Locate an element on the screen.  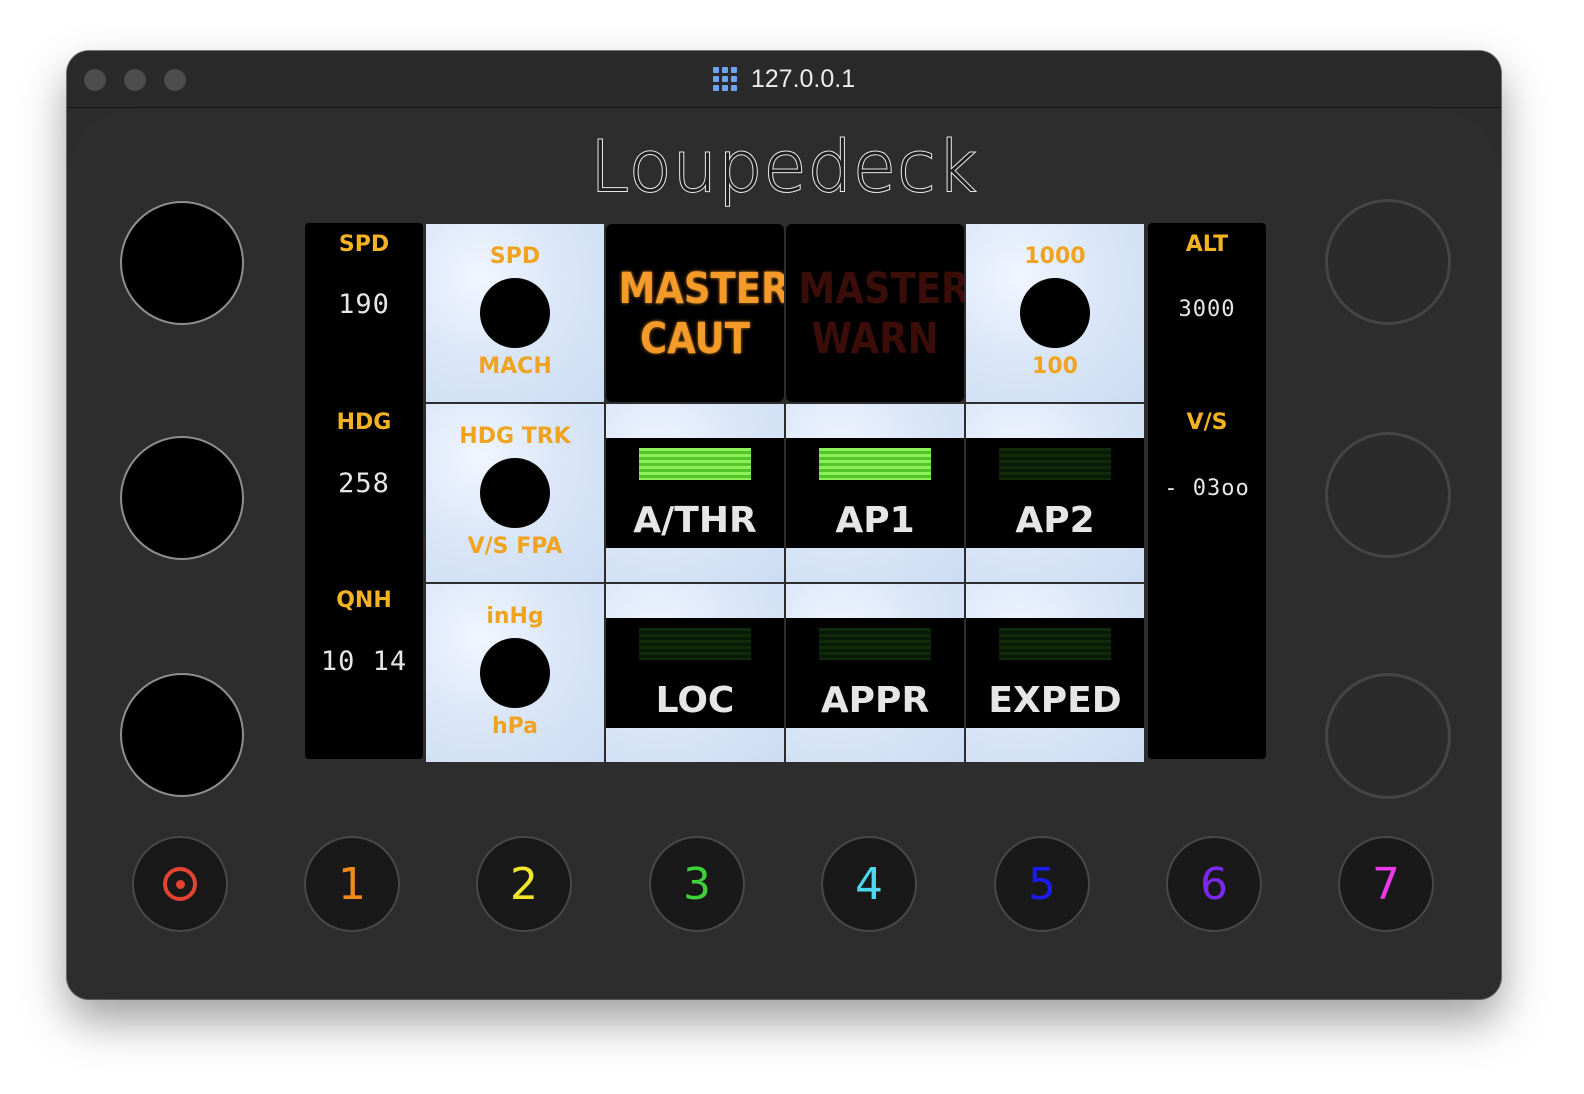
left-display-panel: SPD 190 HDG 258 QNH 10 14 is located at coordinates (364, 491).